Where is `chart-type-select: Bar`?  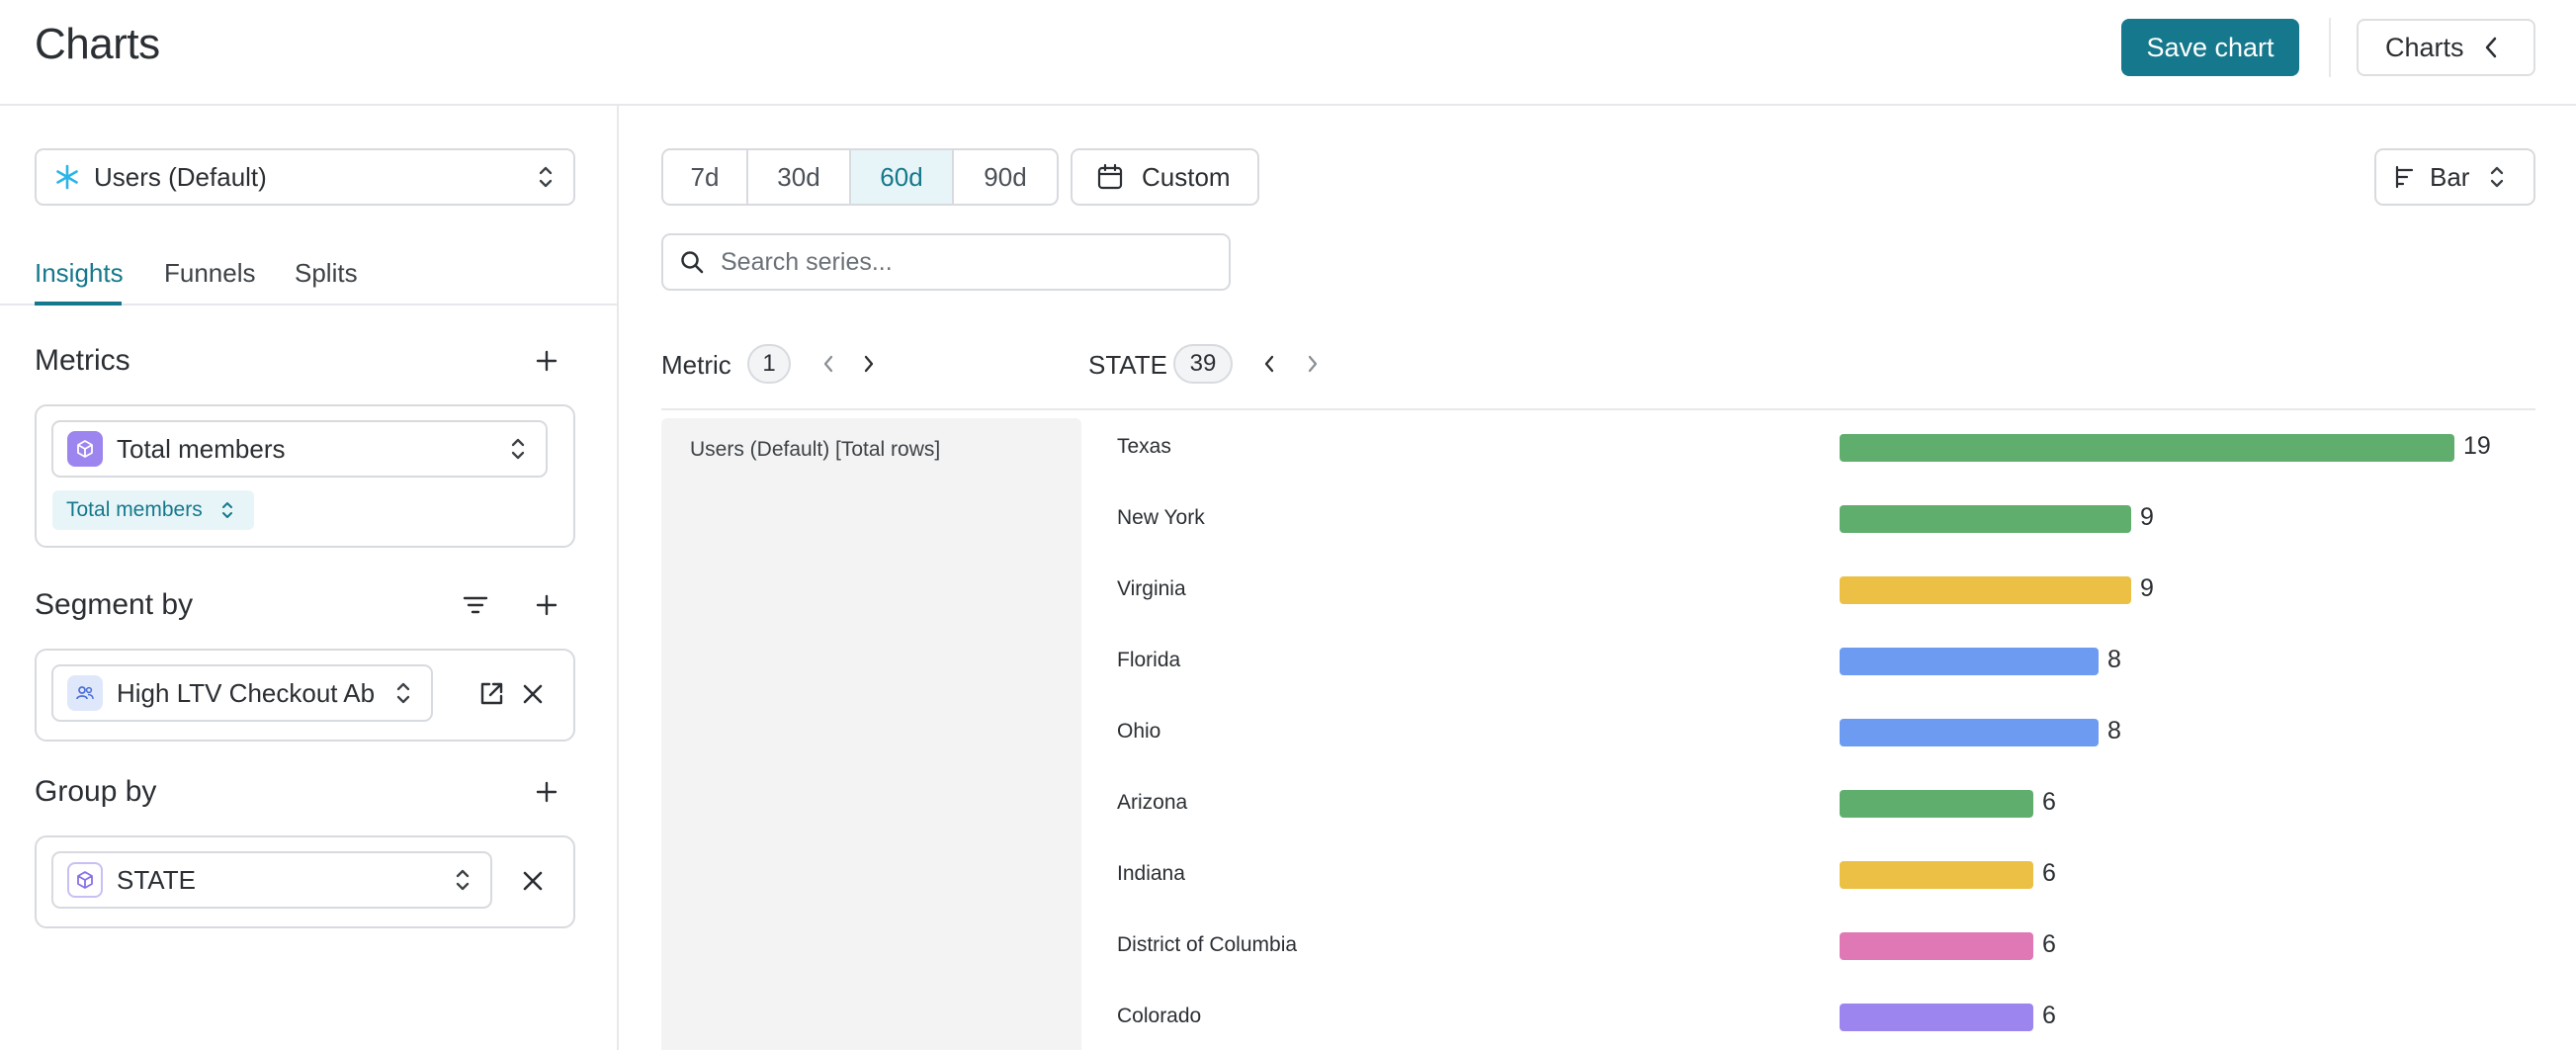 chart-type-select: Bar is located at coordinates (2454, 177).